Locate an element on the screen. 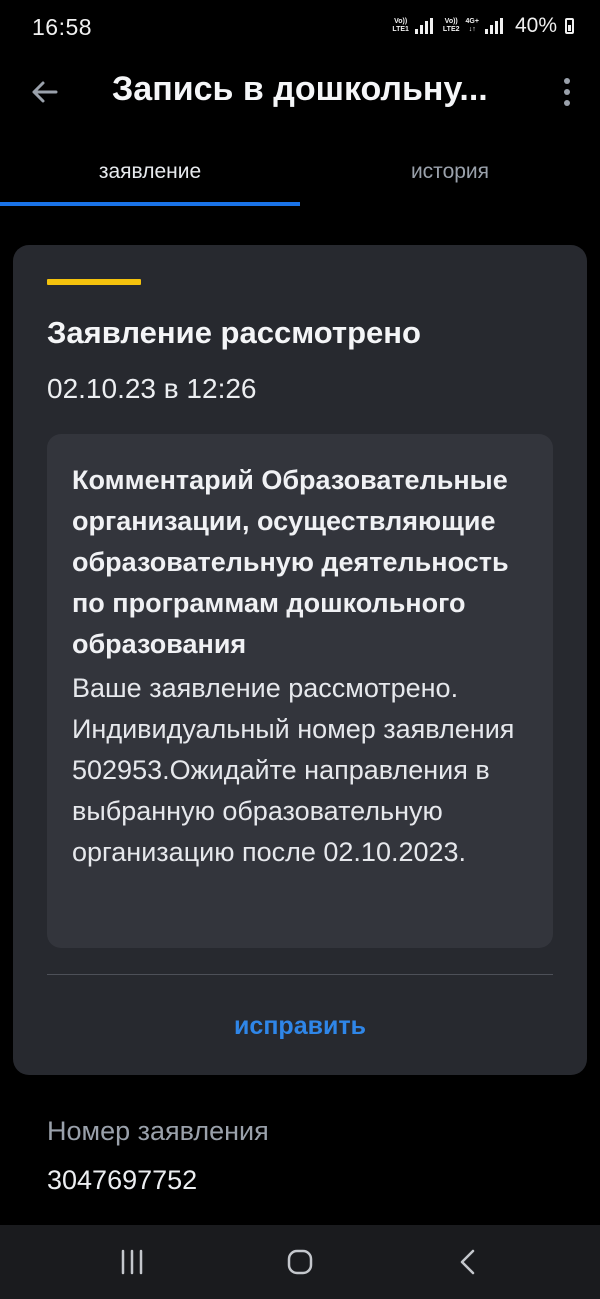  application-number-label: Номер заявления is located at coordinates (158, 1131).